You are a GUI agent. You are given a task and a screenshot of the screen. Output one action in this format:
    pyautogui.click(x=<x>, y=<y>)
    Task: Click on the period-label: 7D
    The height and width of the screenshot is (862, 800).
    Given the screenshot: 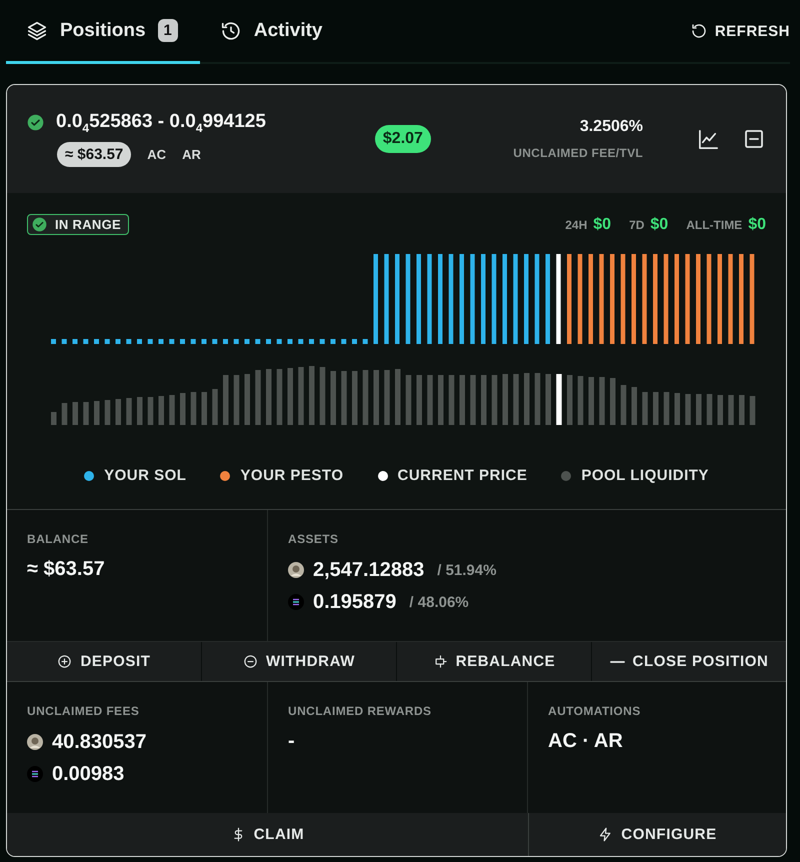 What is the action you would take?
    pyautogui.click(x=636, y=225)
    